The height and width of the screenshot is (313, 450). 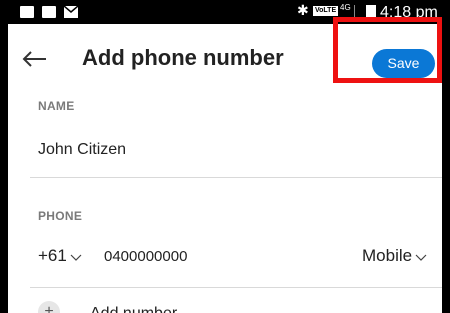 I want to click on network-type: 4G, so click(x=345, y=7).